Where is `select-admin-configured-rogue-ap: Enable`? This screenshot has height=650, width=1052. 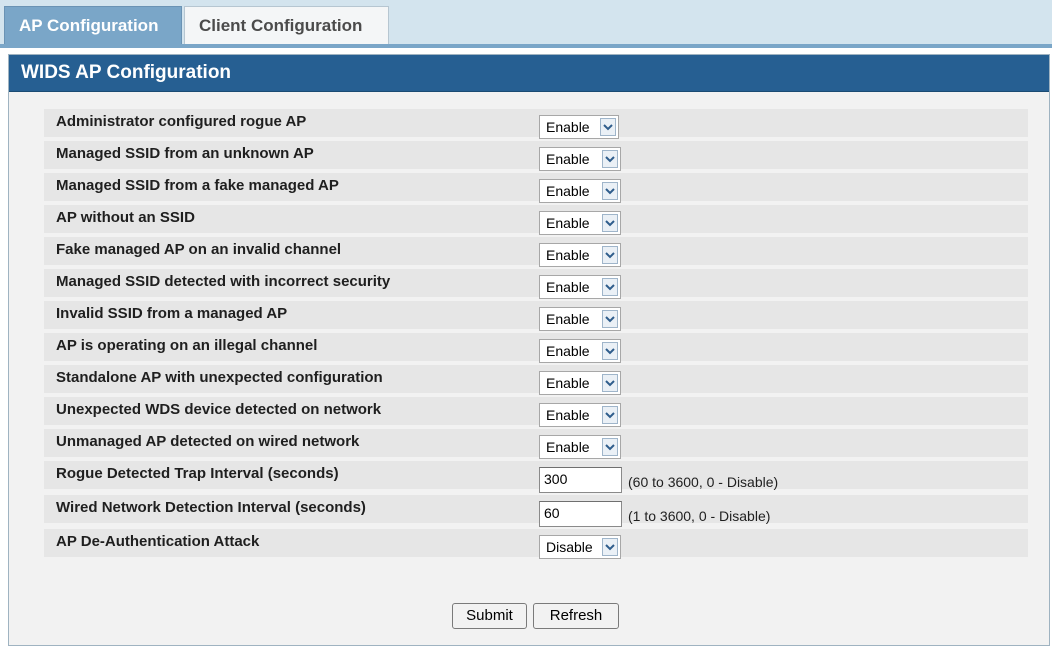 select-admin-configured-rogue-ap: Enable is located at coordinates (579, 127).